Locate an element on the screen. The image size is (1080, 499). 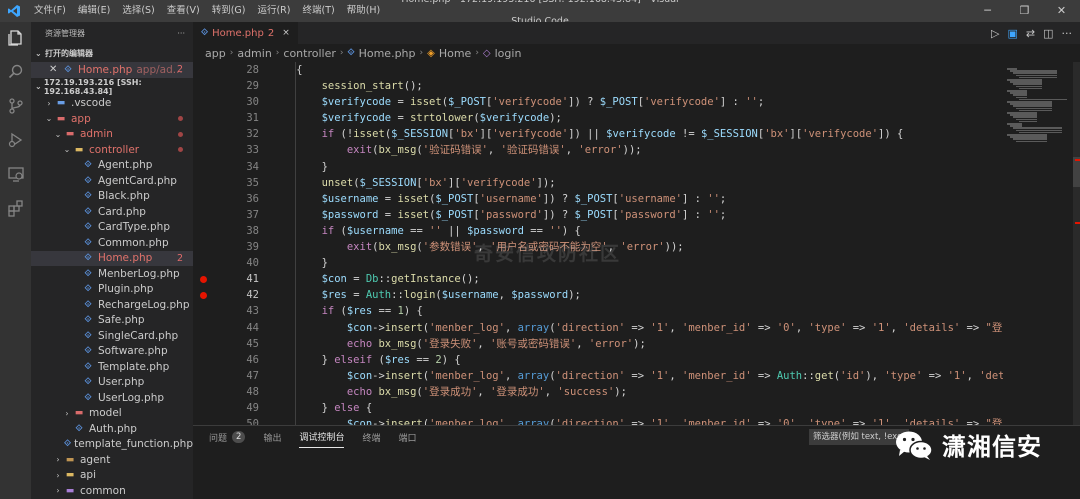
folder-item: › ▬ model is located at coordinates (112, 414).